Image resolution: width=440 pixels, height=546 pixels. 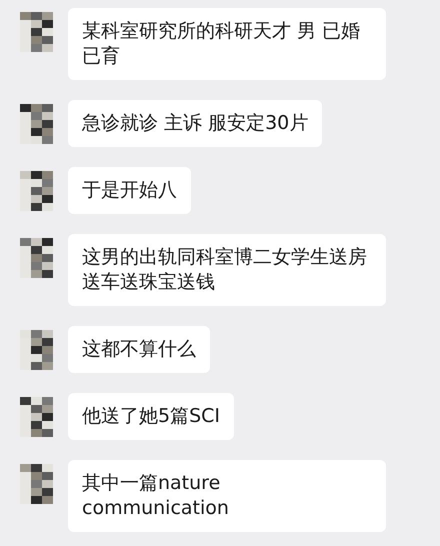 I want to click on message-bubble: 这男的出轨同科室博二女学生送房送车送珠宝送钱, so click(x=227, y=270).